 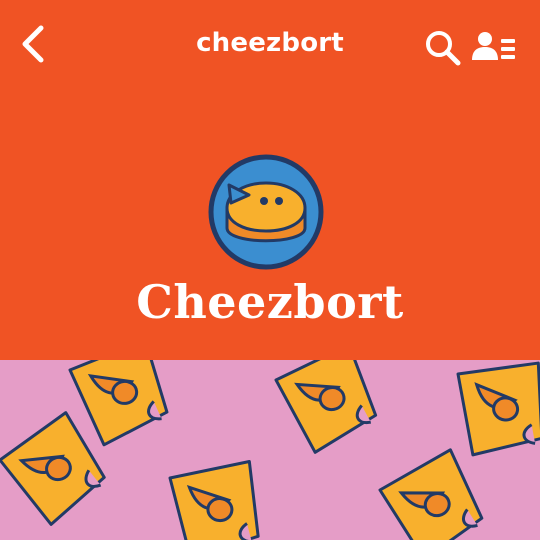 I want to click on cheese-wheel-avatar-icon, so click(x=266, y=212).